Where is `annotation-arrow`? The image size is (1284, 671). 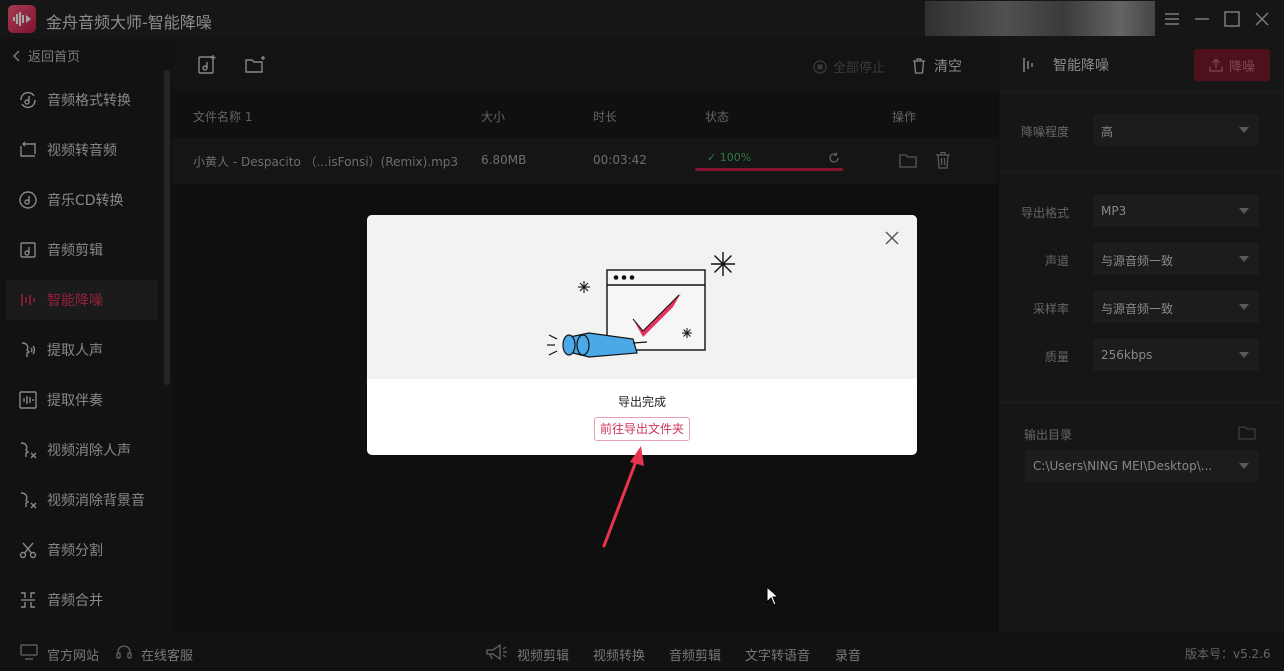 annotation-arrow is located at coordinates (623, 497).